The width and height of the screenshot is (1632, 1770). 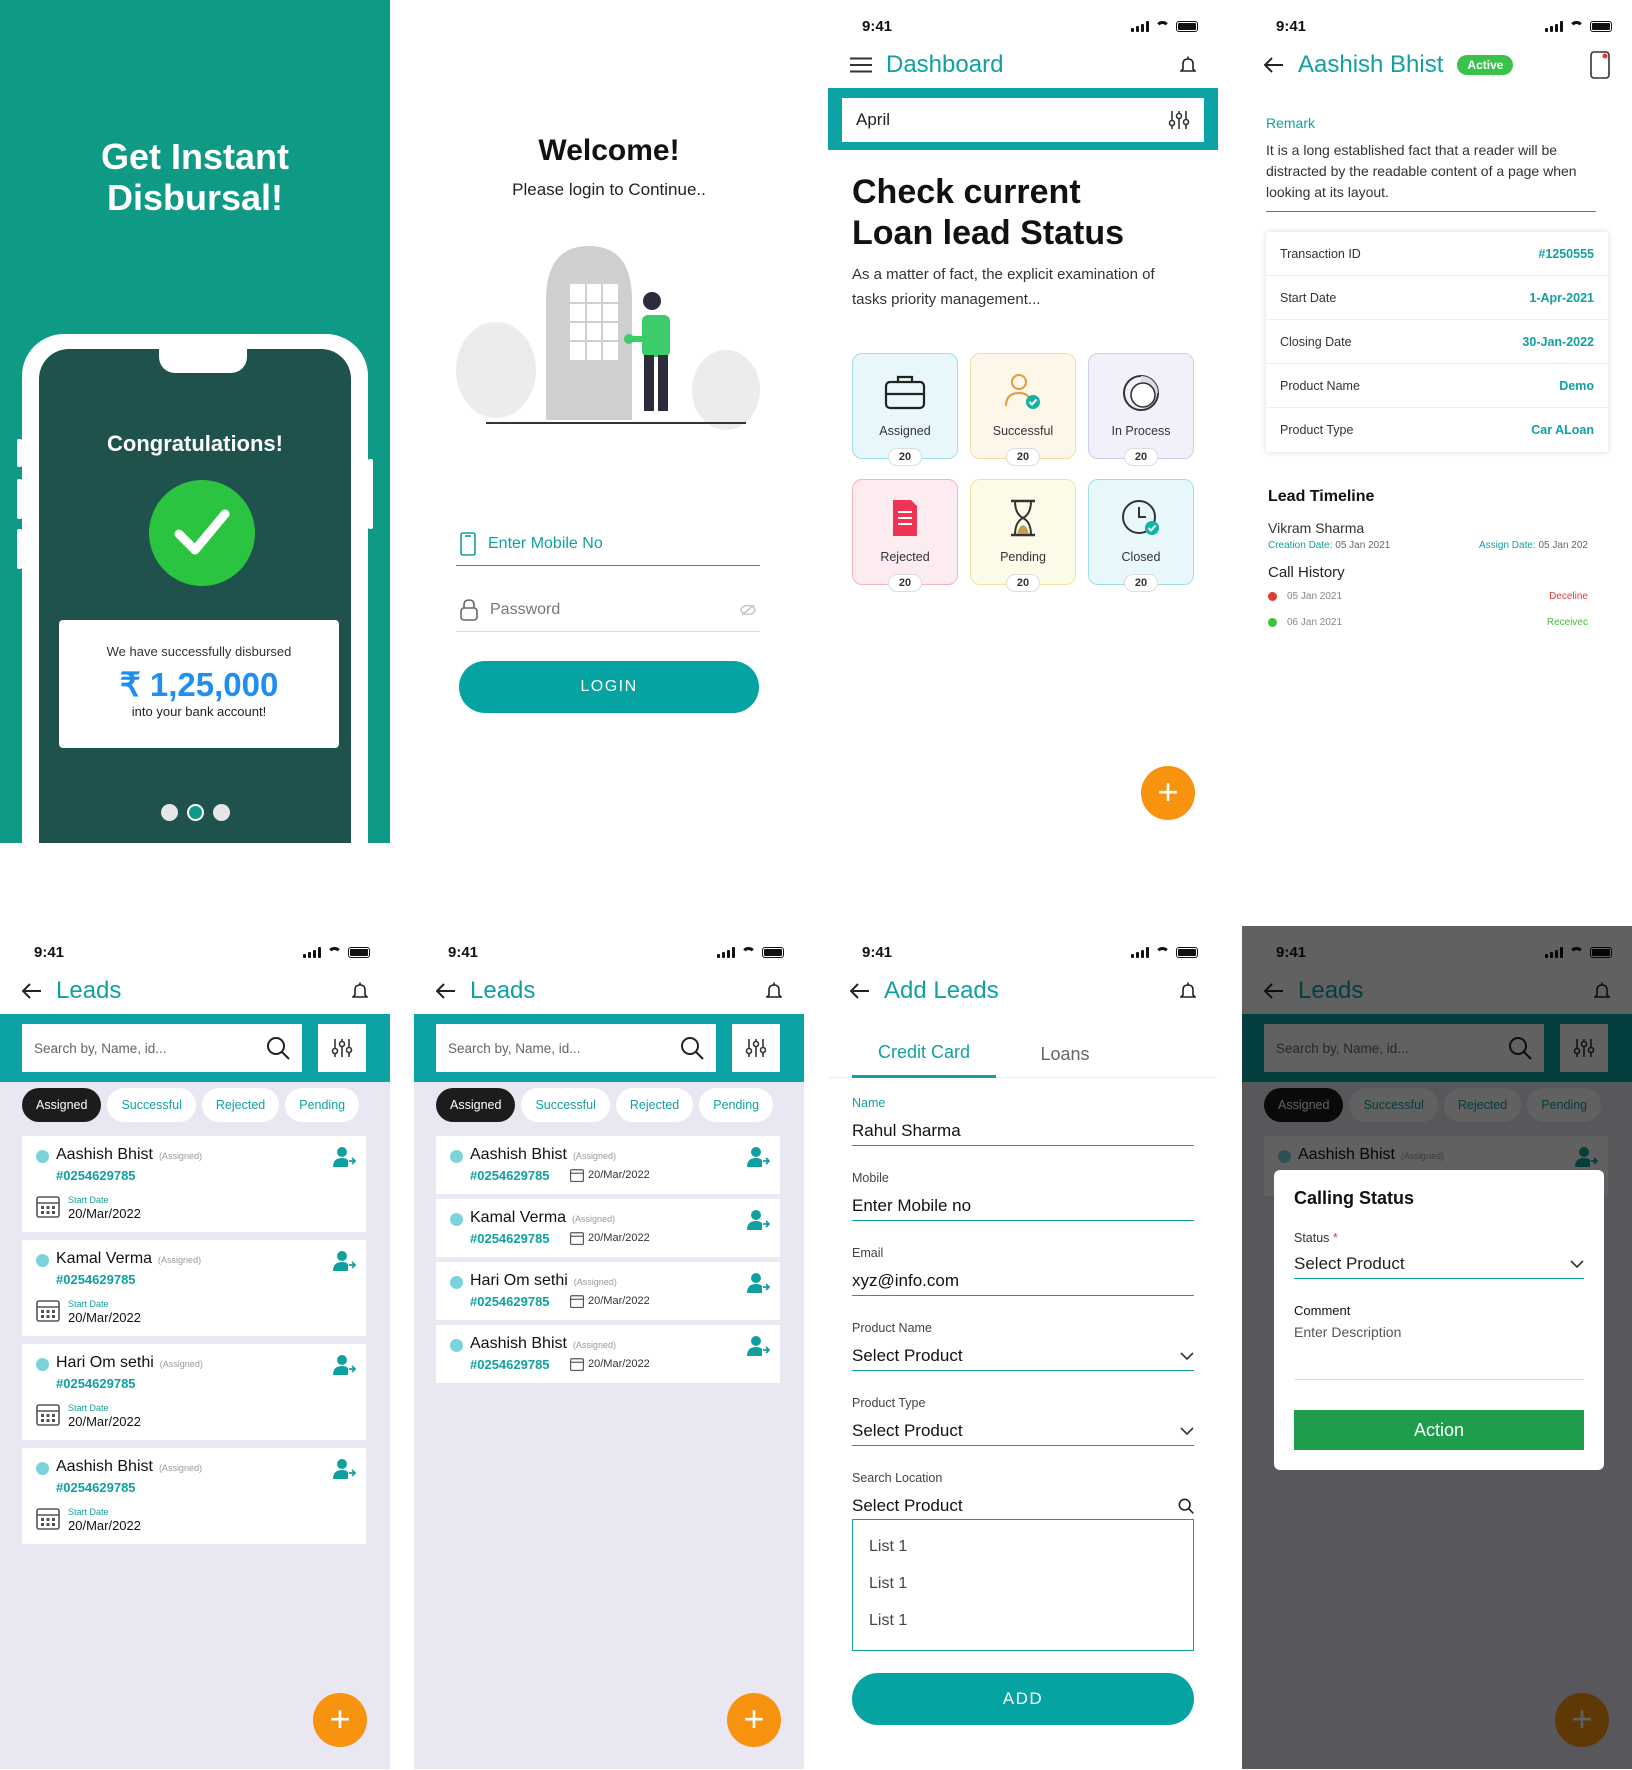 I want to click on location-input: Select Product, so click(x=1023, y=1506).